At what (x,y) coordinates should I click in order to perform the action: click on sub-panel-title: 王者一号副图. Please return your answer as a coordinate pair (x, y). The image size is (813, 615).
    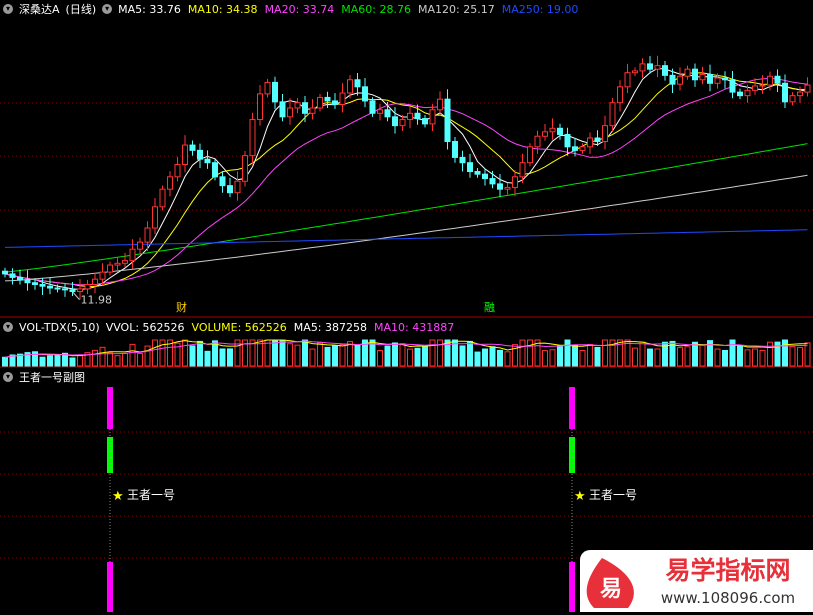
    Looking at the image, I should click on (52, 377).